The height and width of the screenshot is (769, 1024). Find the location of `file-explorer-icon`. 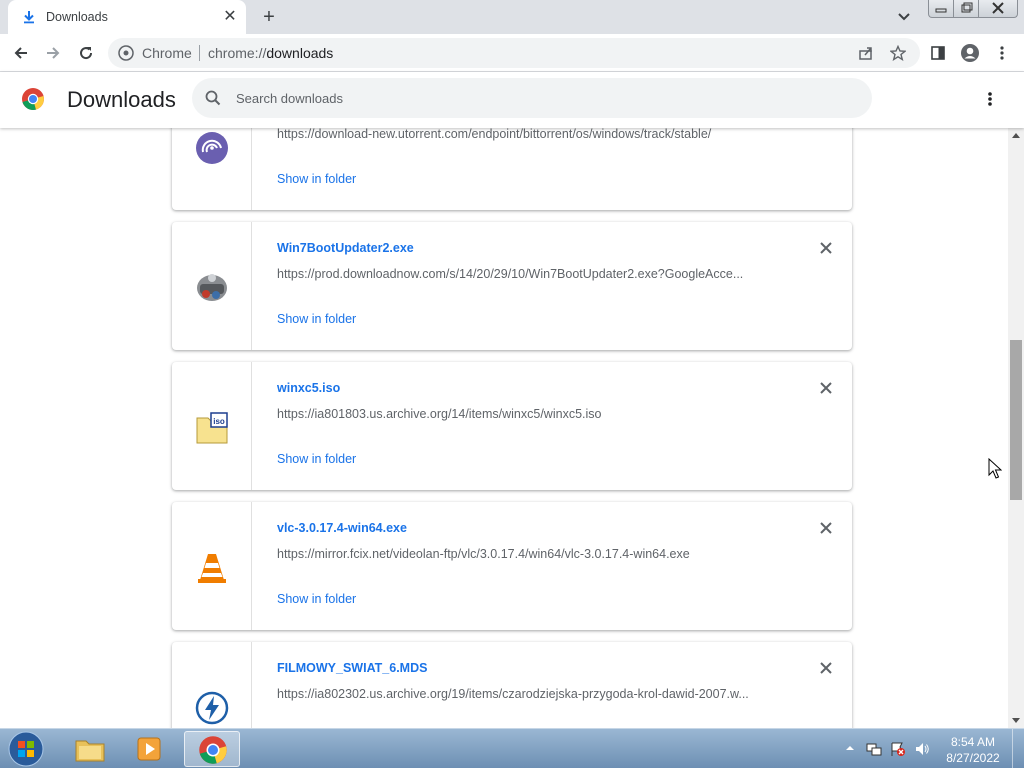

file-explorer-icon is located at coordinates (90, 751).